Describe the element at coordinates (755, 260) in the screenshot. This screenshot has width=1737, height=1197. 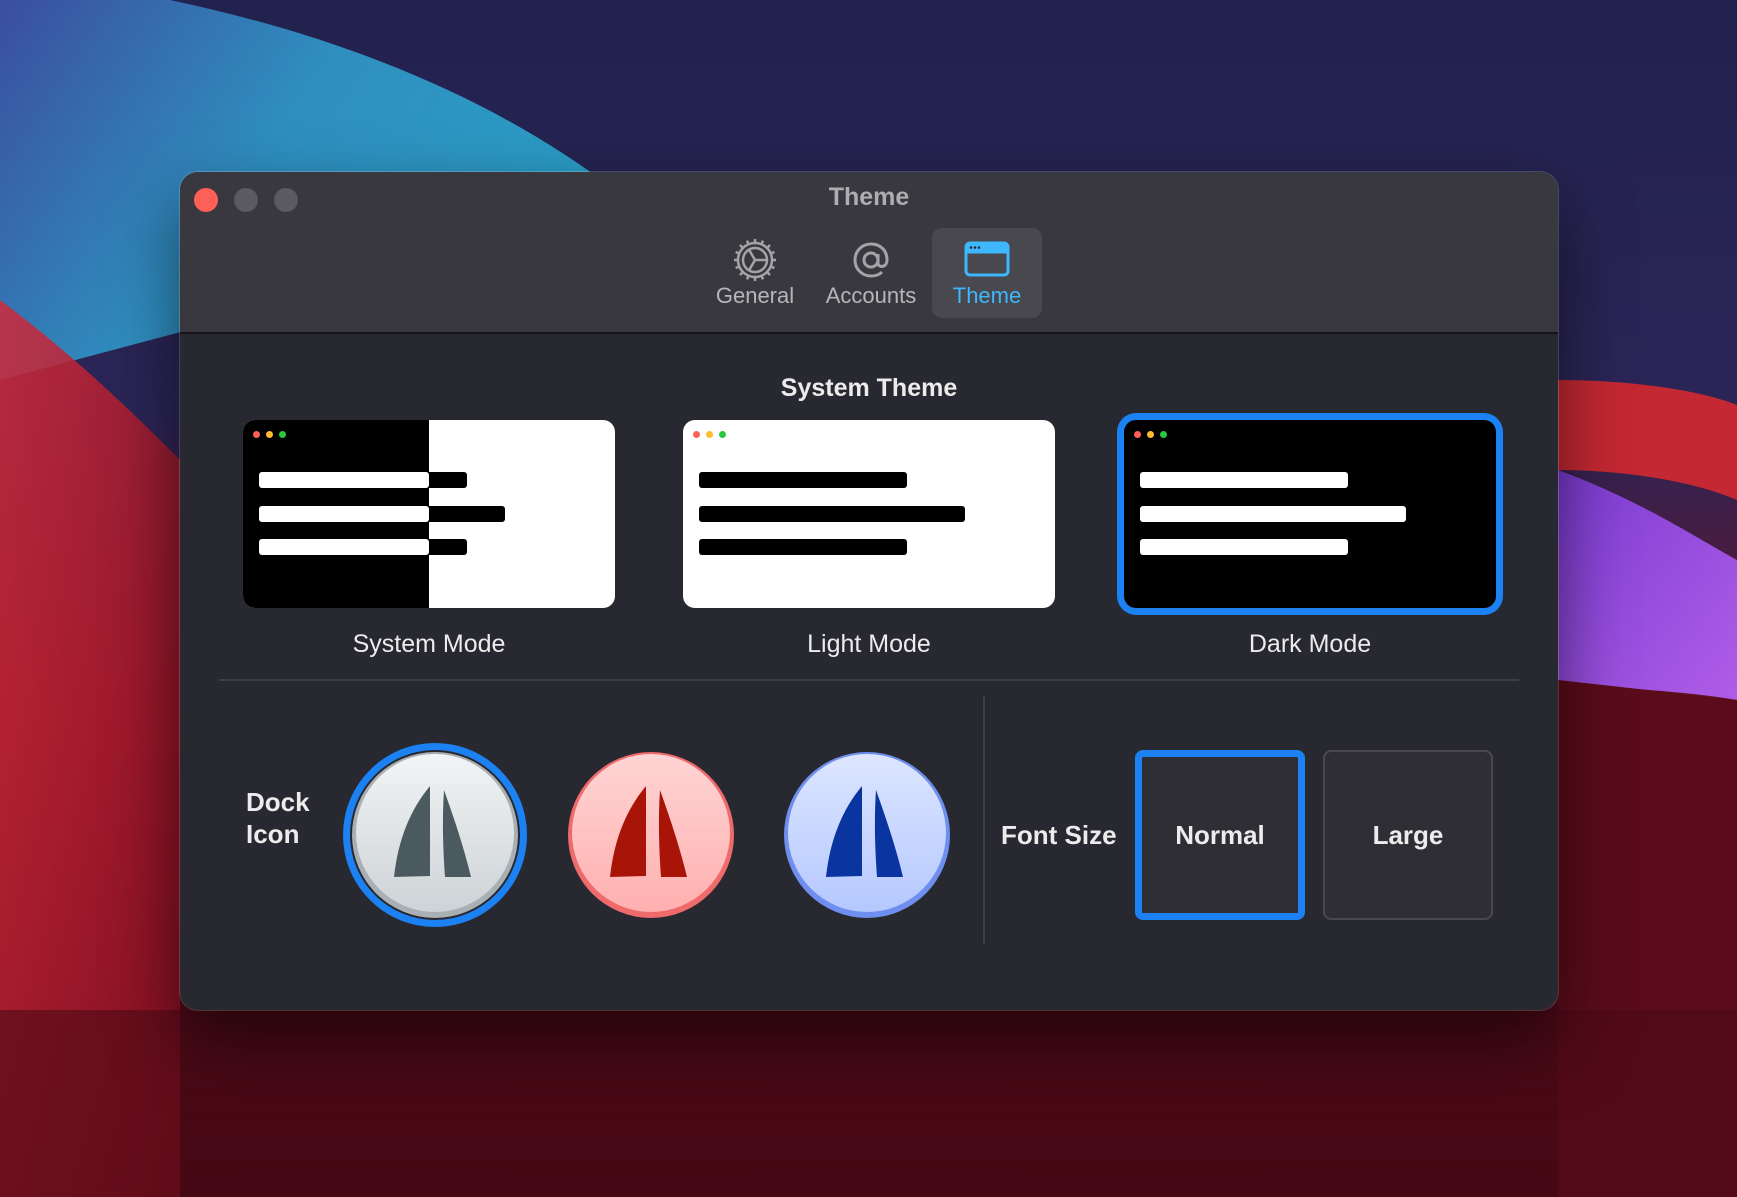
I see `gear-icon` at that location.